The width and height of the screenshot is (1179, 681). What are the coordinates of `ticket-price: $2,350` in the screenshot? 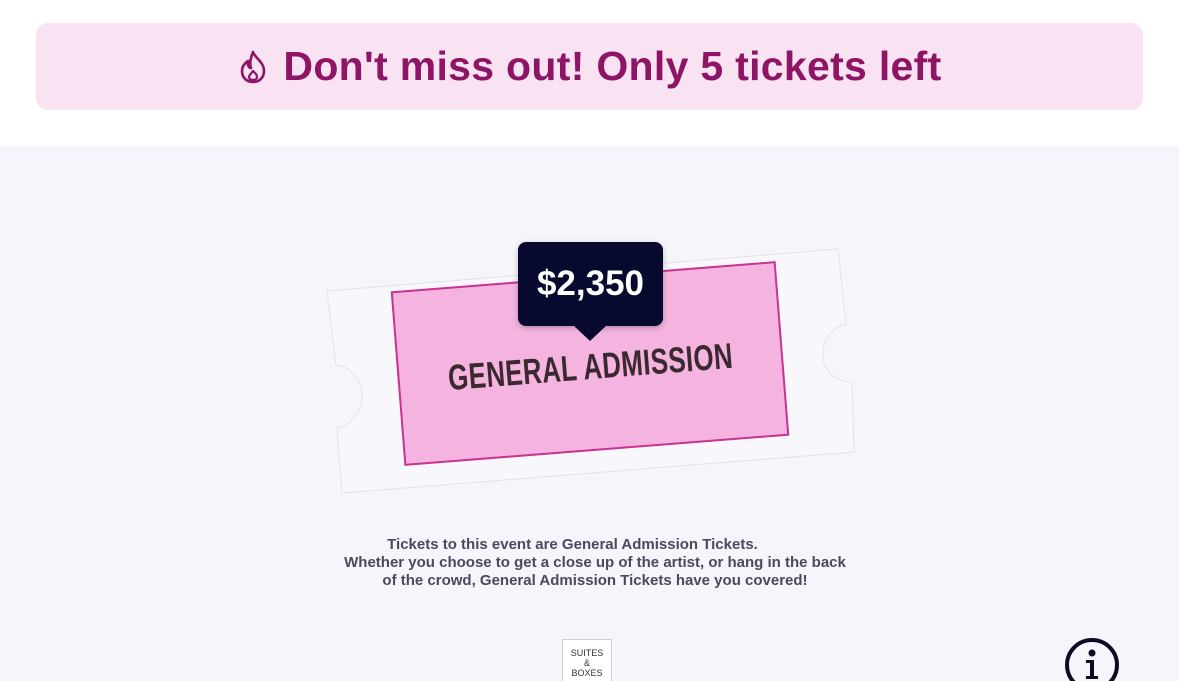 It's located at (590, 283).